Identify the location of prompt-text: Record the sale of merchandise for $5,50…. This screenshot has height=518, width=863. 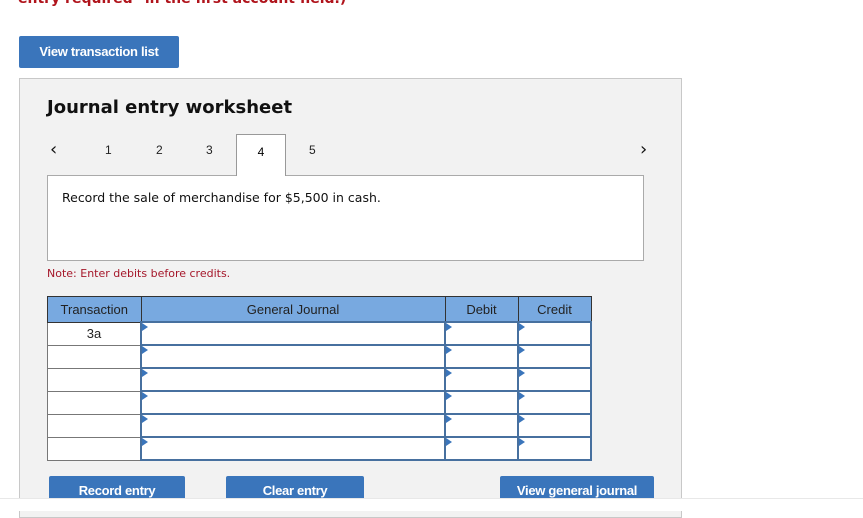
(221, 197).